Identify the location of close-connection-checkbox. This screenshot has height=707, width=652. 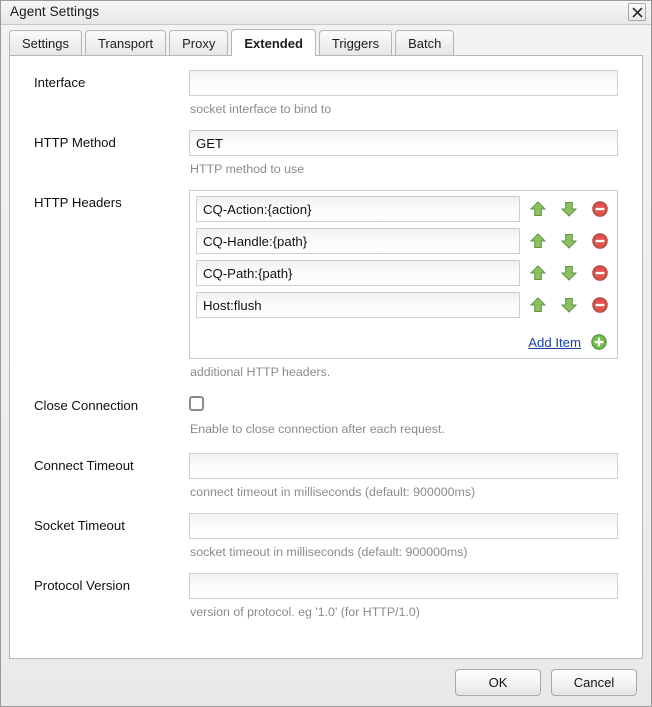
(196, 403).